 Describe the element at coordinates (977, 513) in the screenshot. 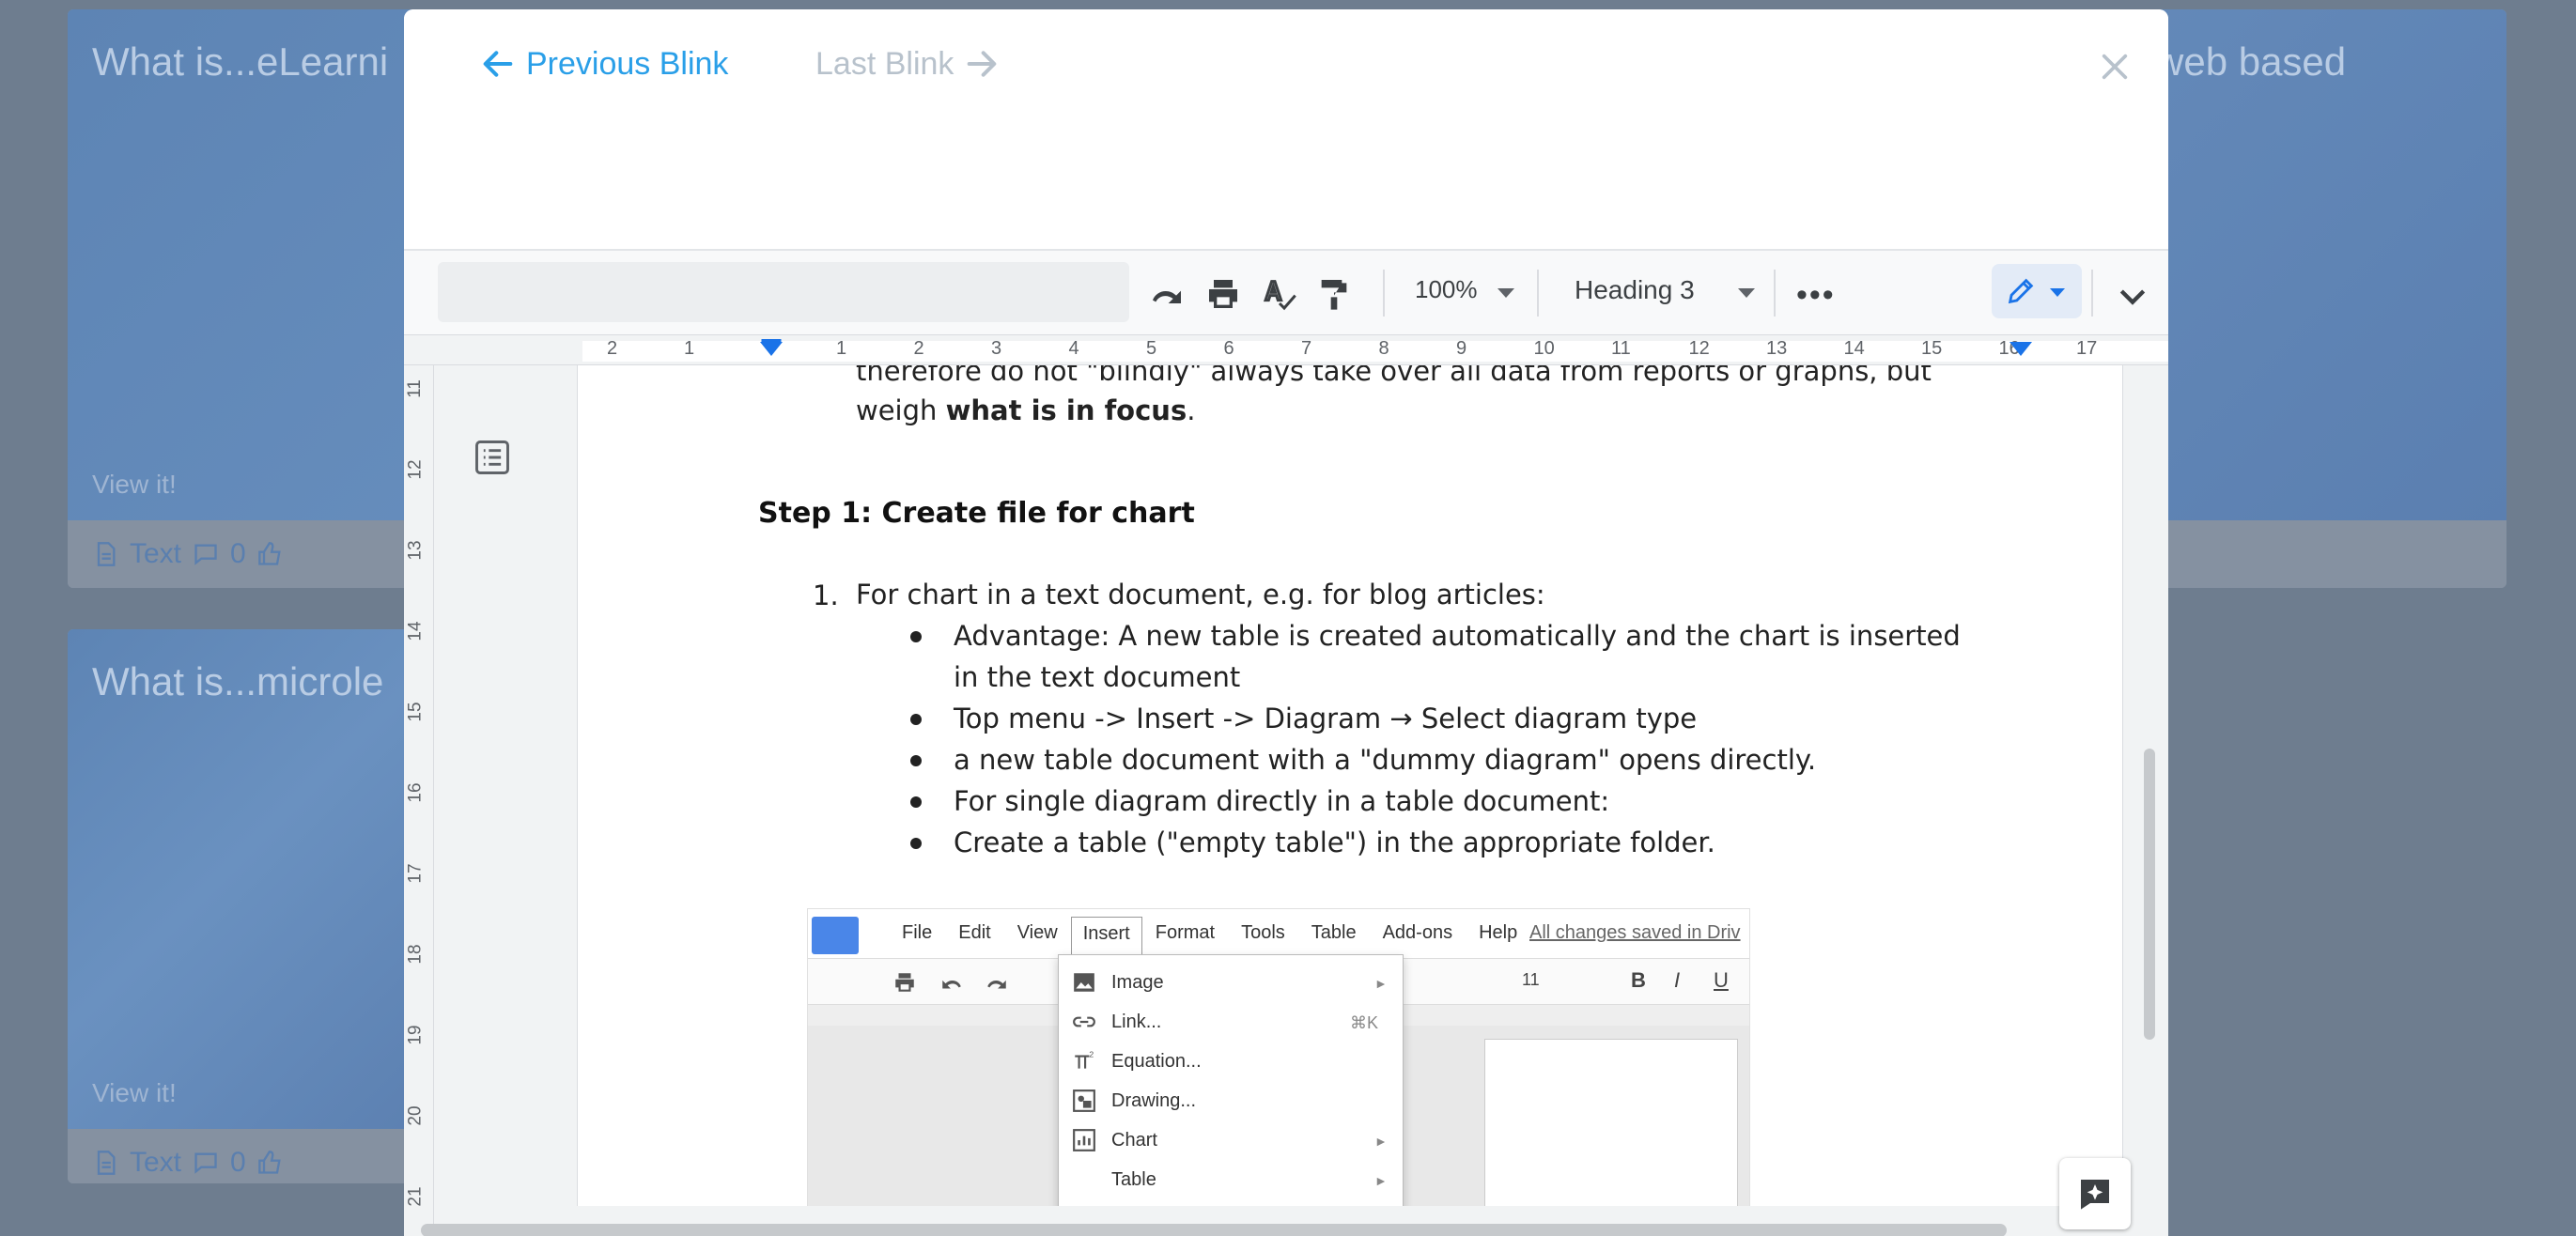

I see `step-heading: Step 1: Create file for chart` at that location.